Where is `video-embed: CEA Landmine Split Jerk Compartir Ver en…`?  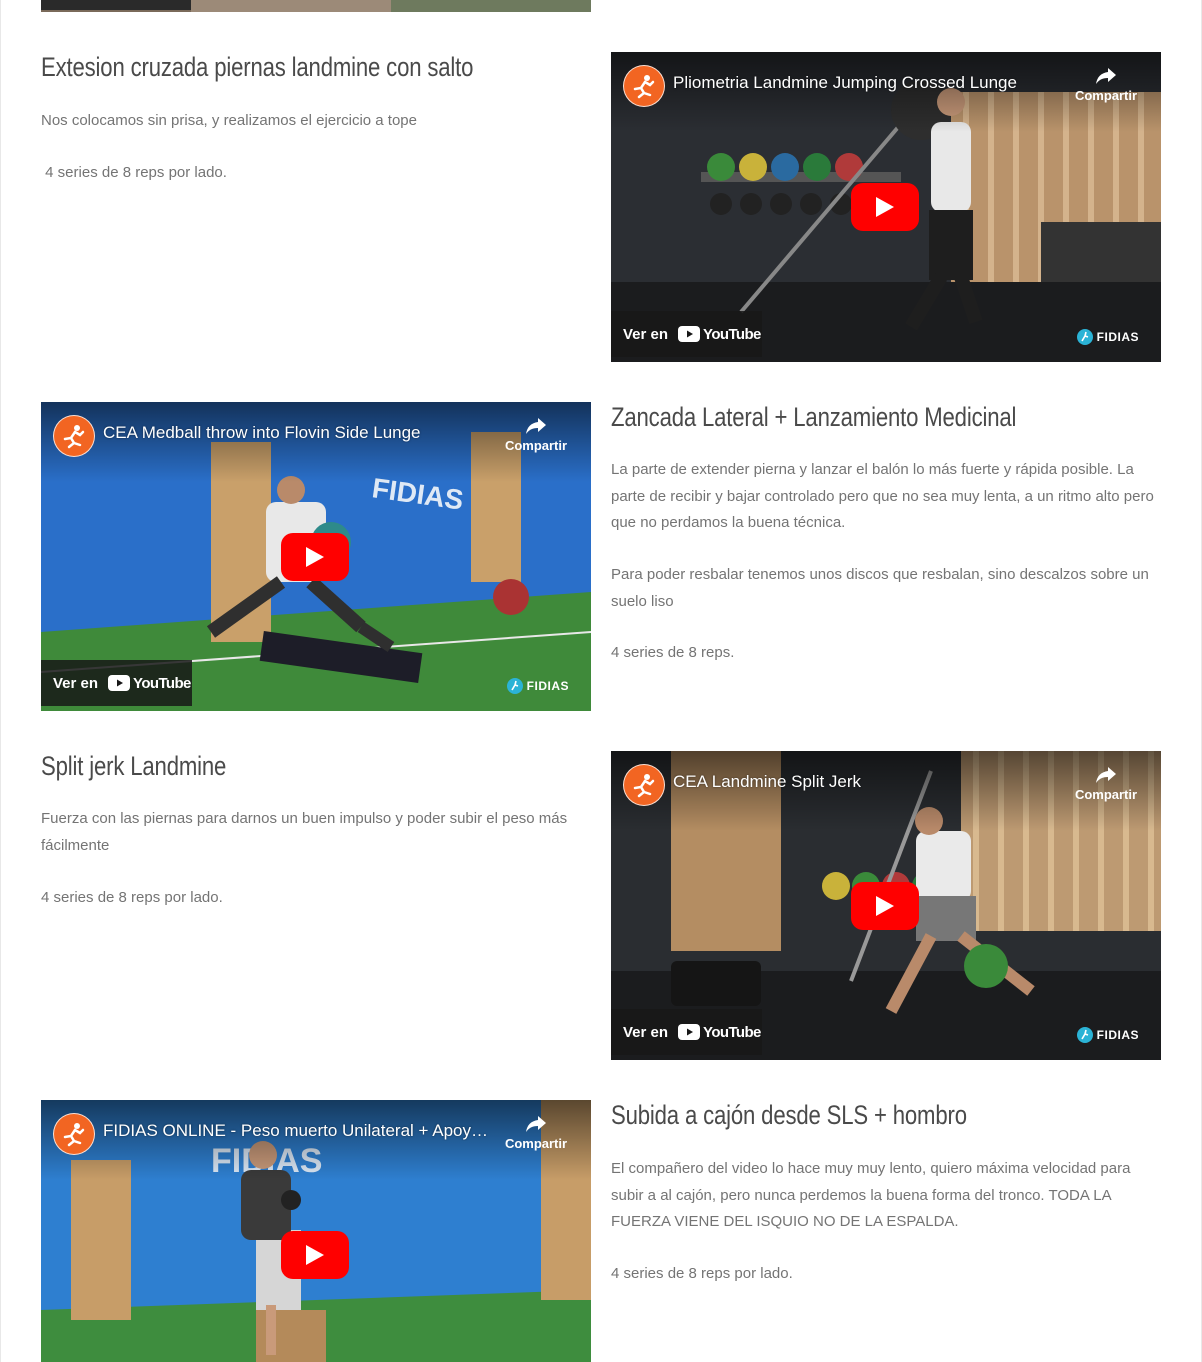
video-embed: CEA Landmine Split Jerk Compartir Ver en… is located at coordinates (886, 905).